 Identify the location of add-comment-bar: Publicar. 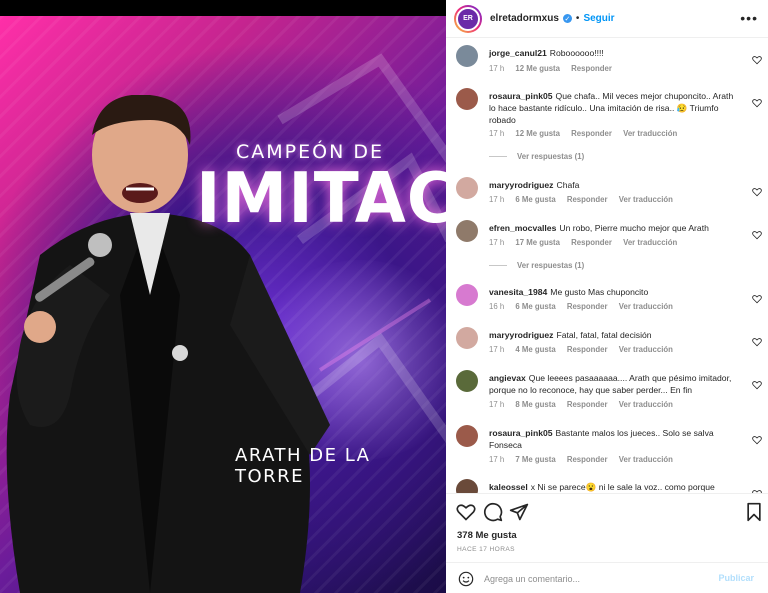
(607, 577).